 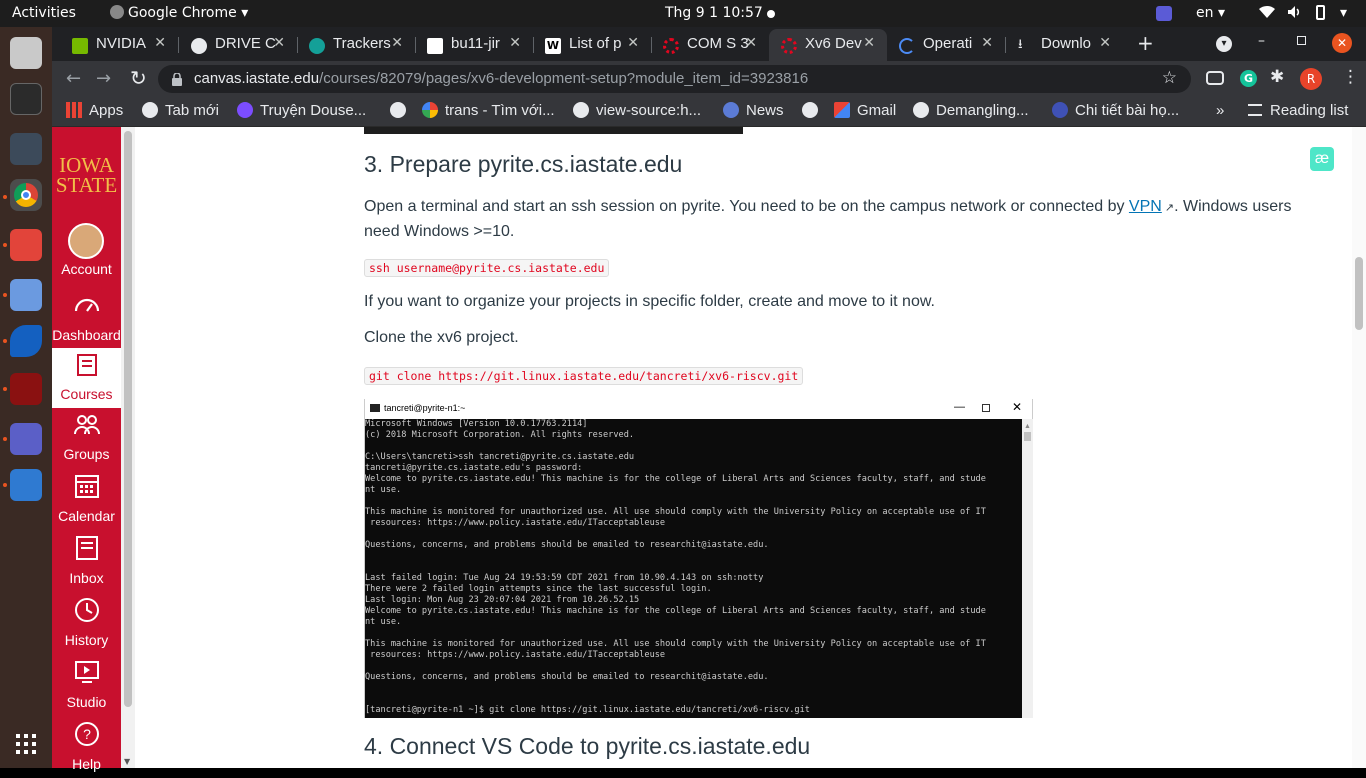 I want to click on ubuntu-dock, so click(x=26, y=397).